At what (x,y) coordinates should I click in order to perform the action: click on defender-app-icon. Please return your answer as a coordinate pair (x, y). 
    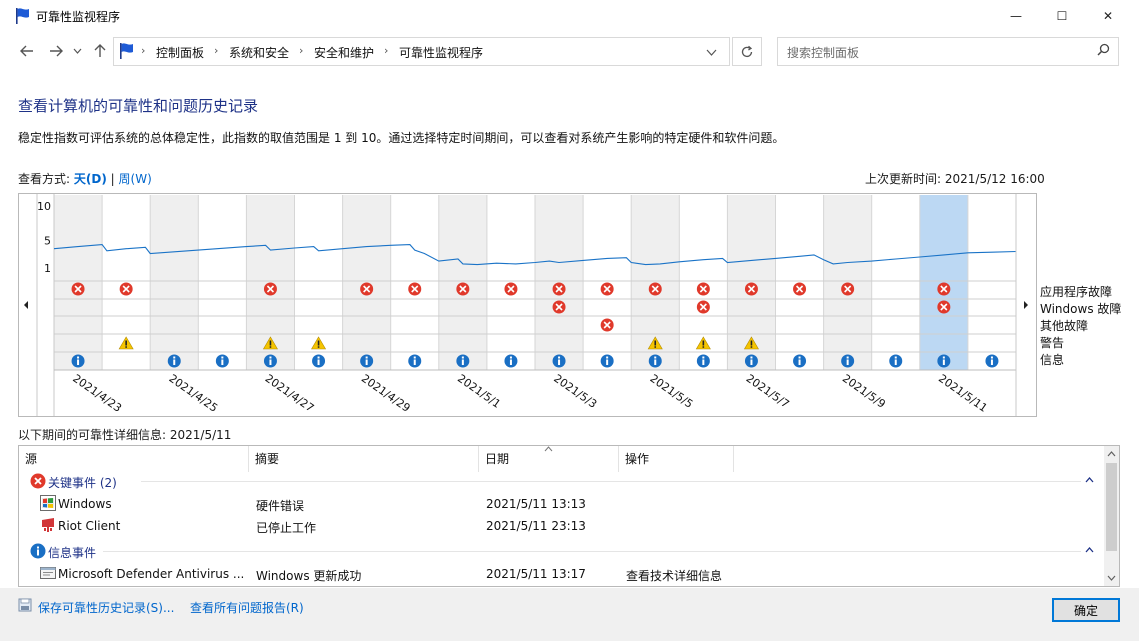
    Looking at the image, I should click on (48, 573).